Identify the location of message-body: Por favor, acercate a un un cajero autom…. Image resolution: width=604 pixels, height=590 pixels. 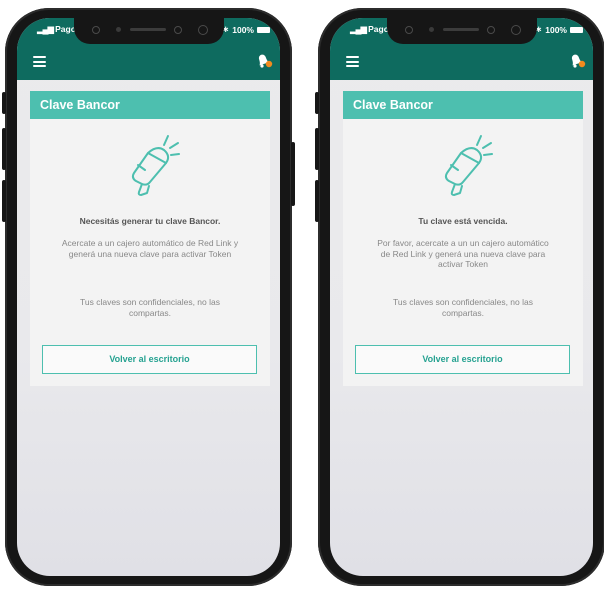
(463, 253).